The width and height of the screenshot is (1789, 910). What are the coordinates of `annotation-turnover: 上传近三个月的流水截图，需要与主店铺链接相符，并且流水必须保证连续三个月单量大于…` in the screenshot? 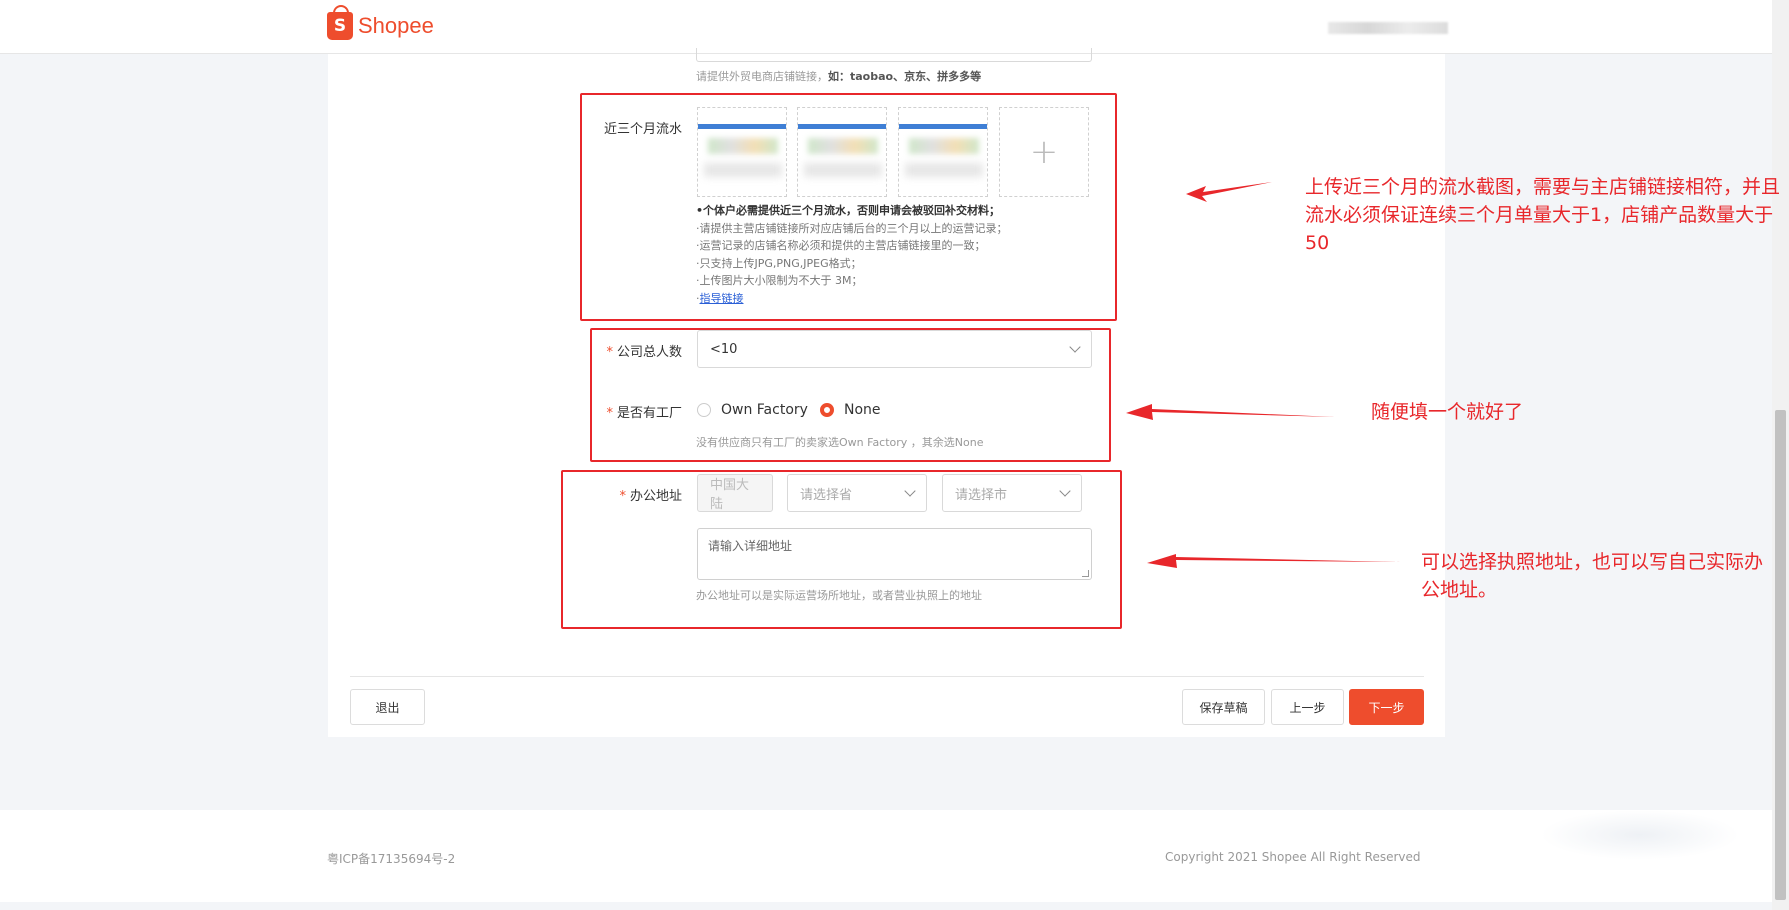 It's located at (1543, 215).